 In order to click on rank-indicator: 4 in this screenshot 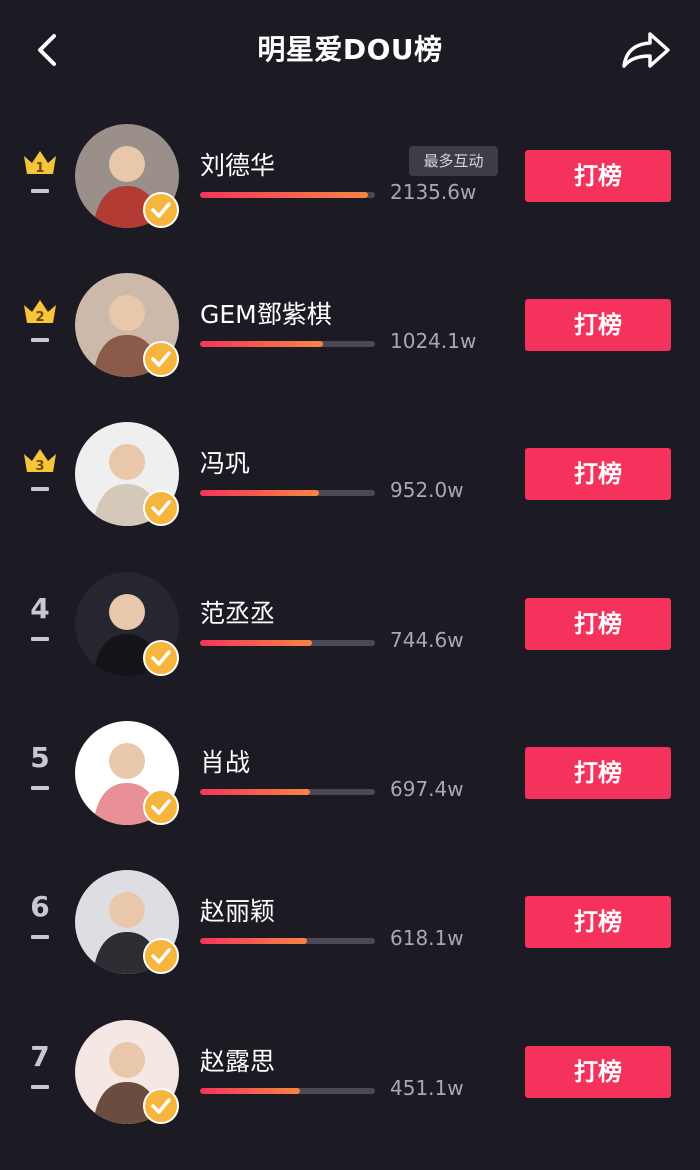, I will do `click(40, 617)`.